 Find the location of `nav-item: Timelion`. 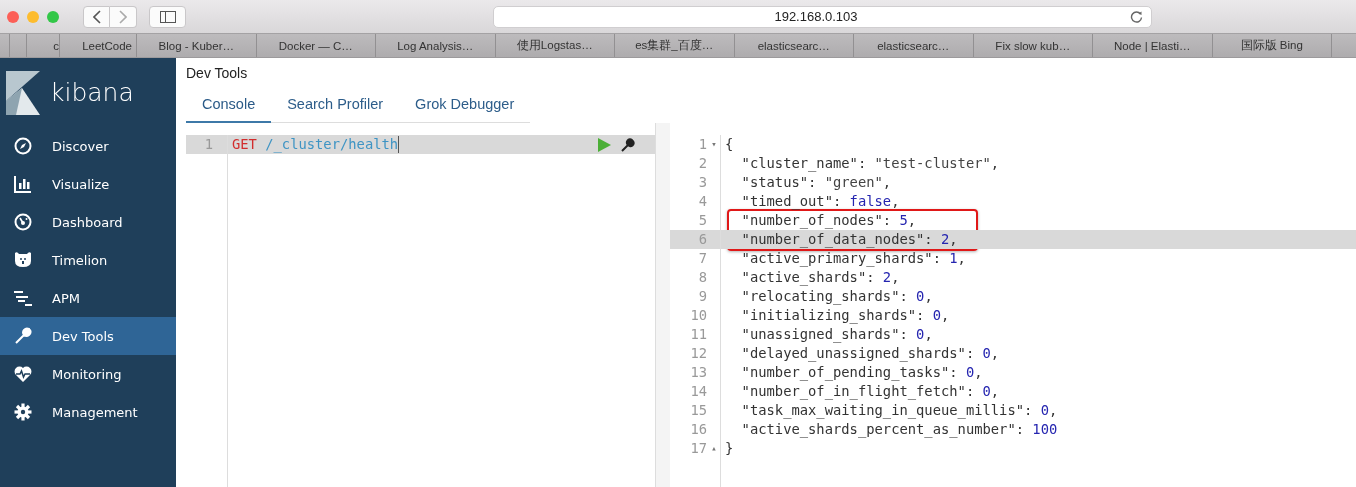

nav-item: Timelion is located at coordinates (88, 260).